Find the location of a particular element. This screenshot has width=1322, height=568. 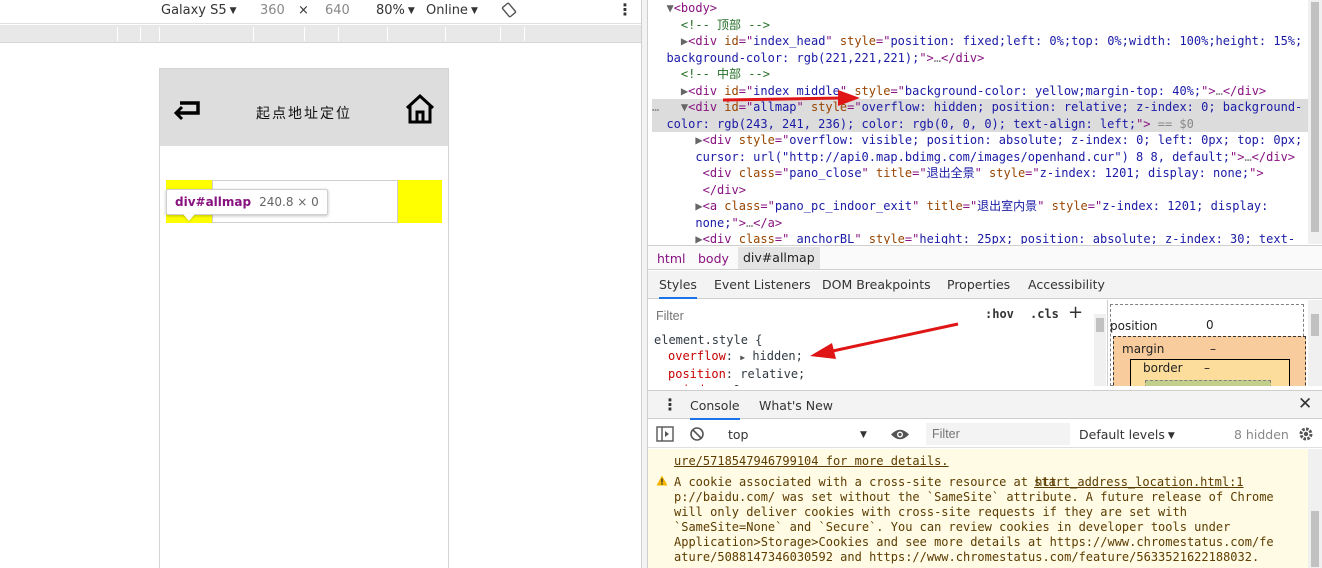

gear-icon is located at coordinates (1306, 434).